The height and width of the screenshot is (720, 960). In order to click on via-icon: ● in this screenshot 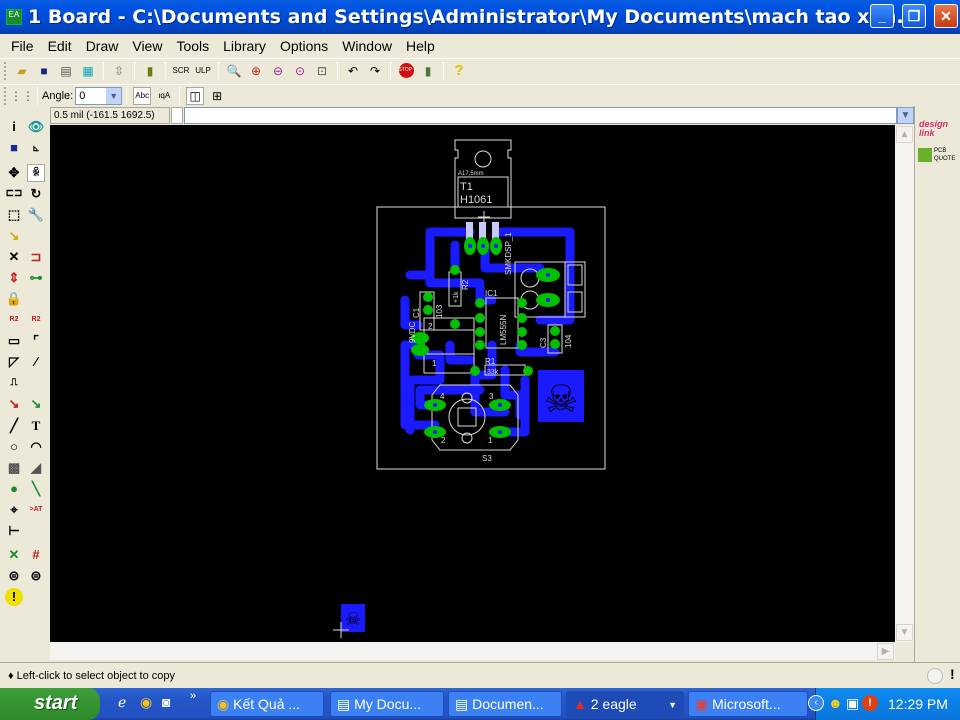, I will do `click(14, 489)`.